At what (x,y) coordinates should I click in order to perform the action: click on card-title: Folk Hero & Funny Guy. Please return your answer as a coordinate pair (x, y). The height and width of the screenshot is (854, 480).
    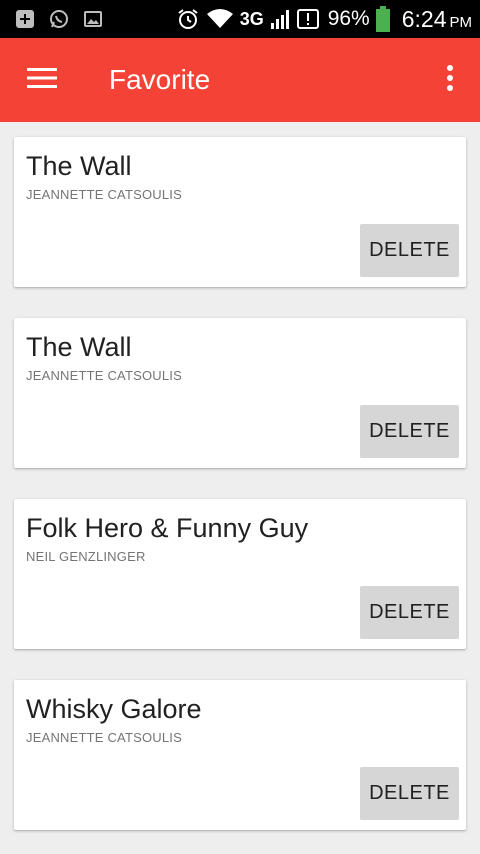
    Looking at the image, I should click on (167, 528).